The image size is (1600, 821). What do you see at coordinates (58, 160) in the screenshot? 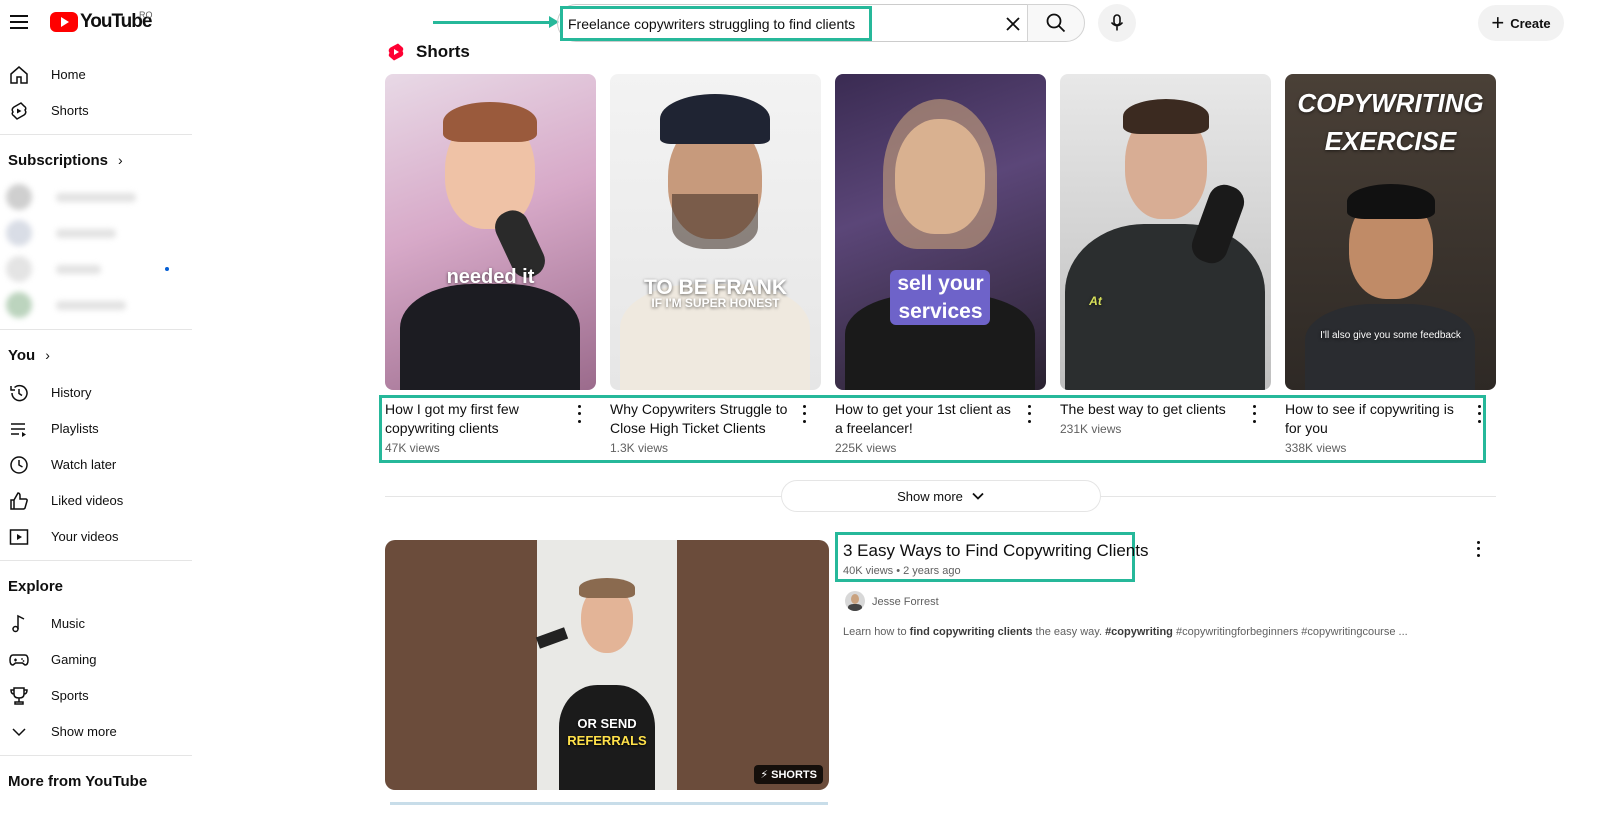
I see `subscriptions-title: Subscriptions` at bounding box center [58, 160].